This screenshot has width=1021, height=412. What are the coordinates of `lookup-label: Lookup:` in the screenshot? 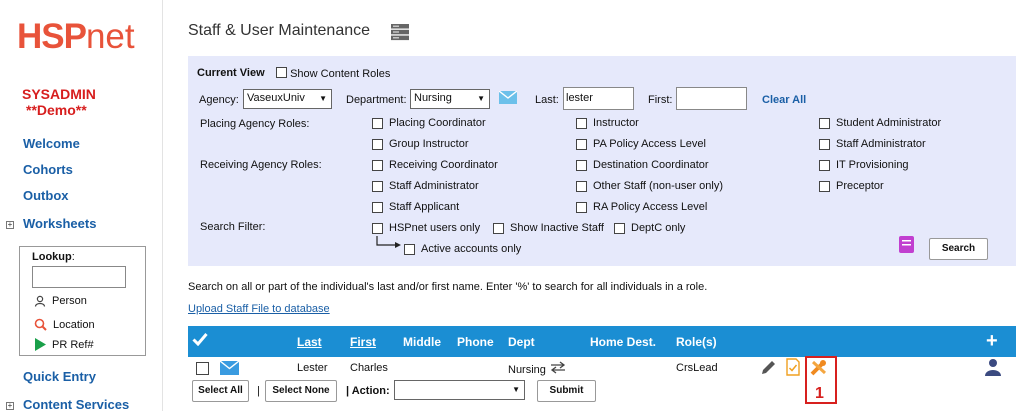 It's located at (53, 257).